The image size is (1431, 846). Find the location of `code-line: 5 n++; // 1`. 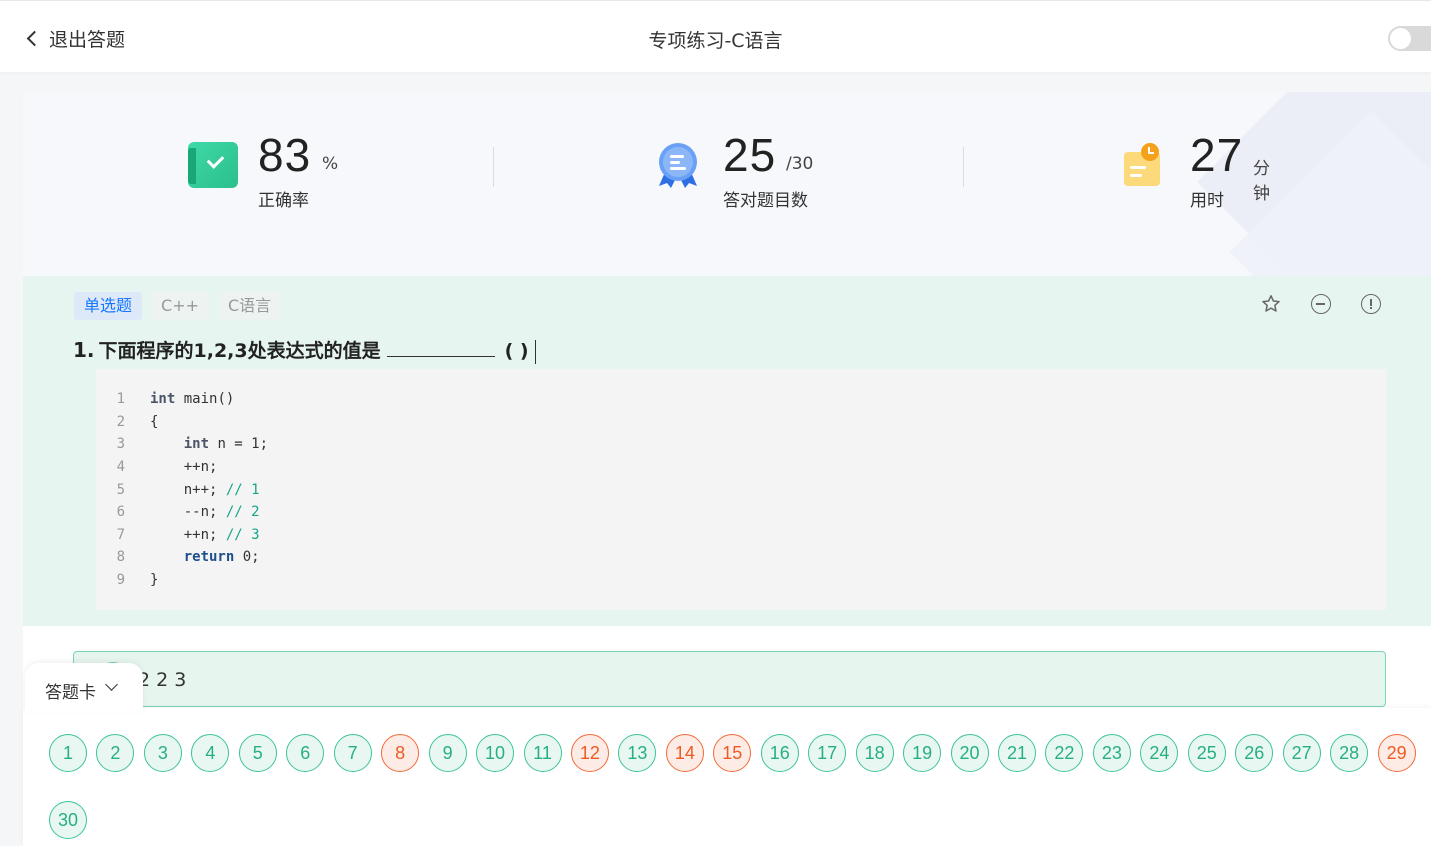

code-line: 5 n++; // 1 is located at coordinates (741, 489).